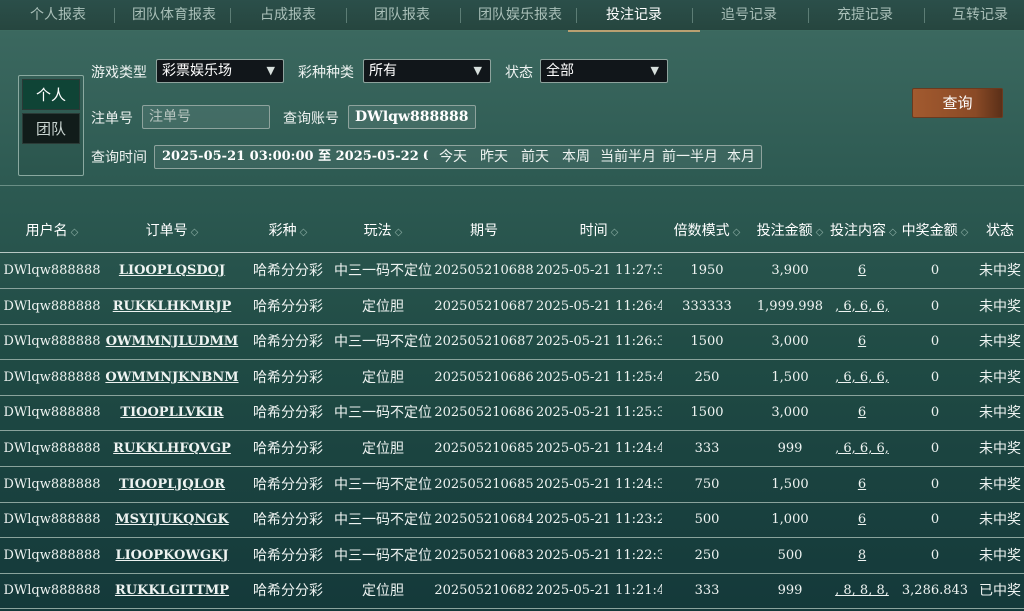  Describe the element at coordinates (628, 157) in the screenshot. I see `quick-current-half-month: 当前半月` at that location.